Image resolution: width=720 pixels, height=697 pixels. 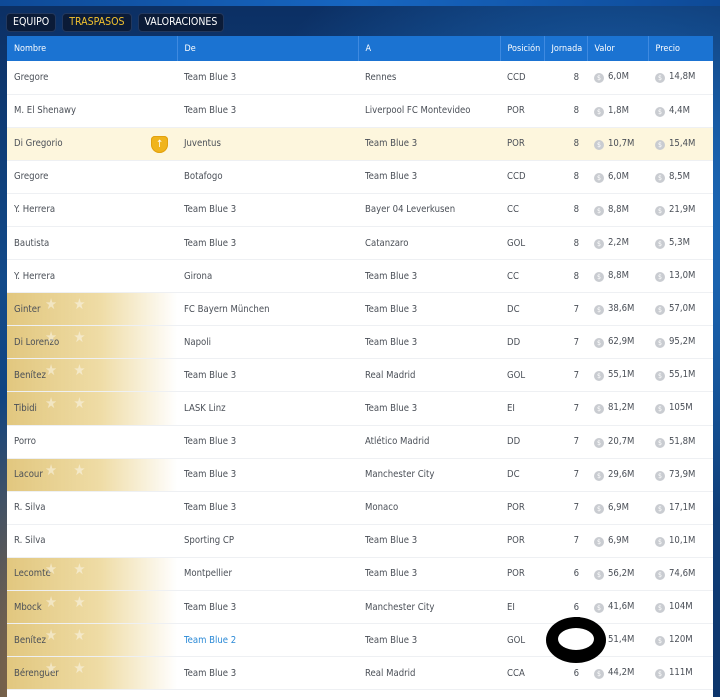 I want to click on col-header-a: A, so click(x=429, y=48).